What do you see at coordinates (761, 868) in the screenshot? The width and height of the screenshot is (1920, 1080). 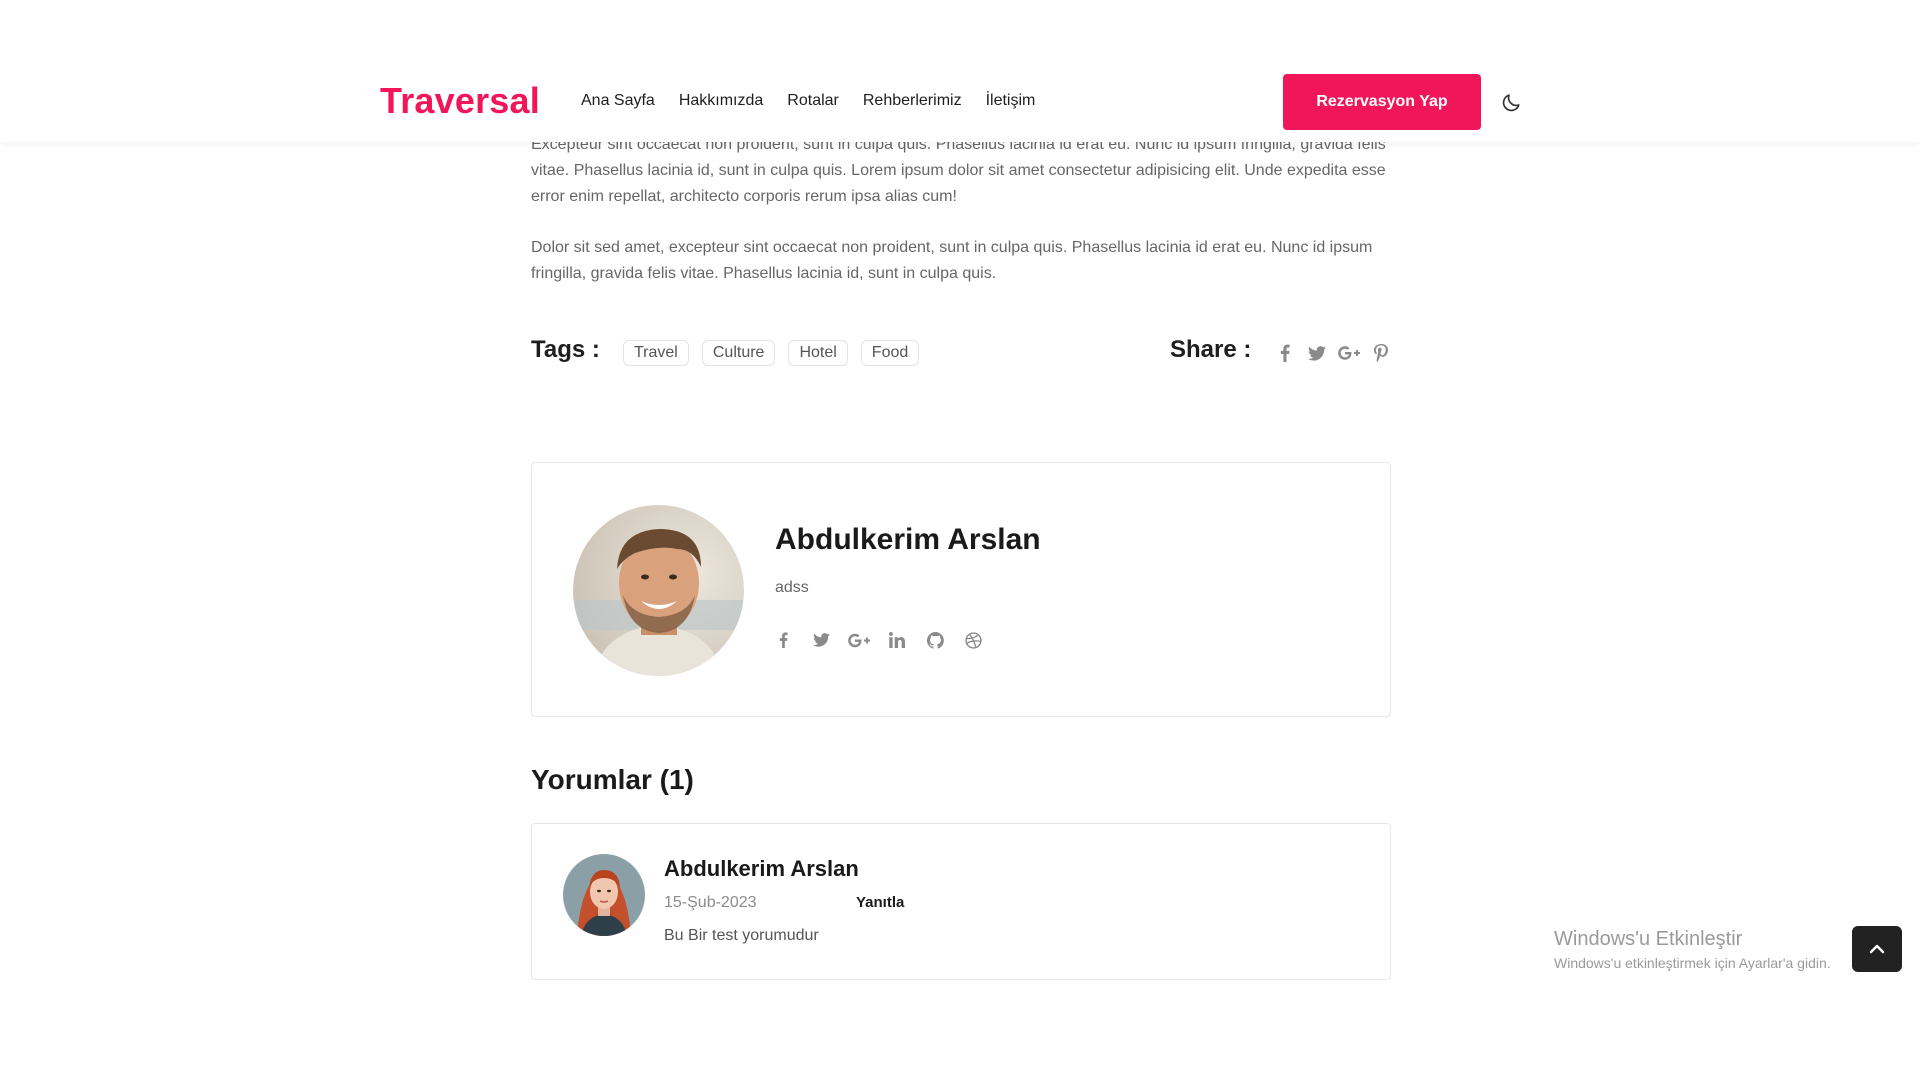 I see `comment-author: Abdulkerim Arslan` at bounding box center [761, 868].